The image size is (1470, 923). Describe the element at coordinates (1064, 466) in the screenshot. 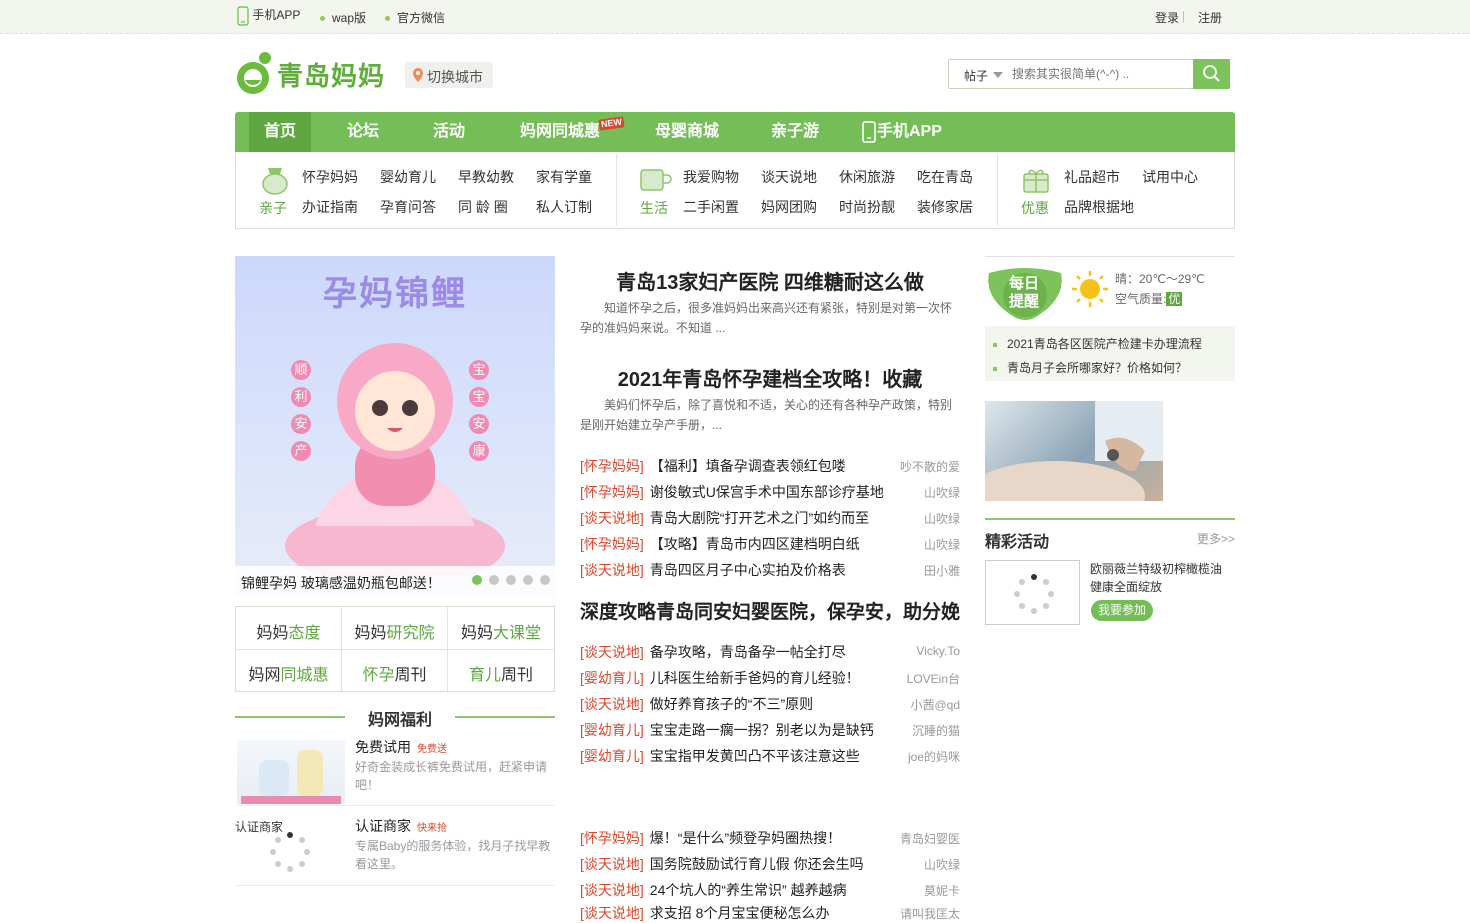

I see `ultrasound-photo` at that location.